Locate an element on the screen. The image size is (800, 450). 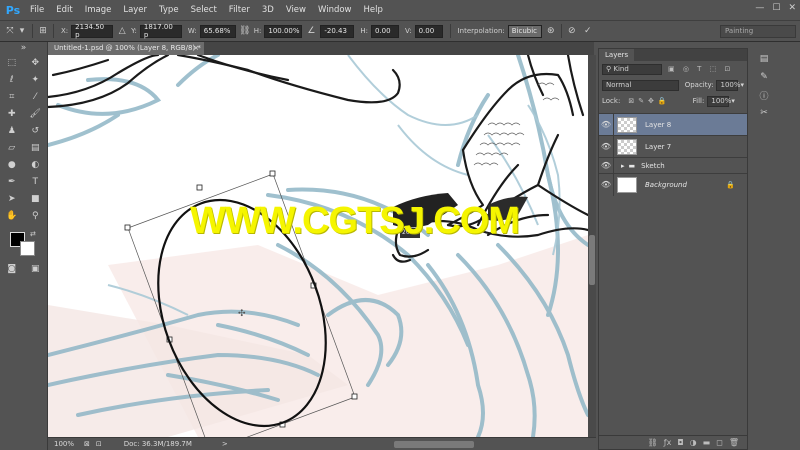
opacity-field: 100% is located at coordinates (728, 85).